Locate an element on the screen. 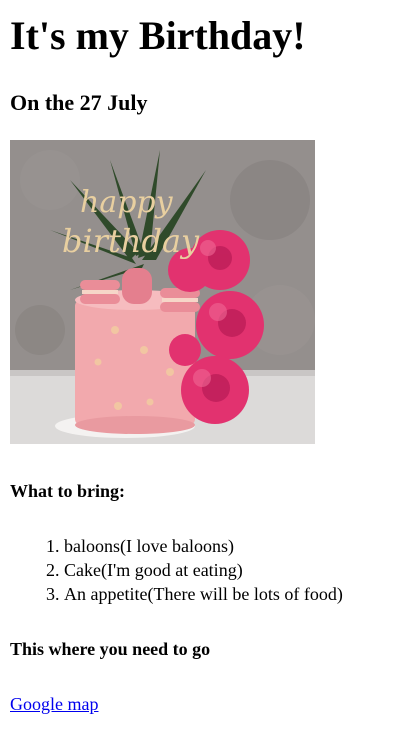 The image size is (411, 746). page-title: It's my Birthday! is located at coordinates (158, 35).